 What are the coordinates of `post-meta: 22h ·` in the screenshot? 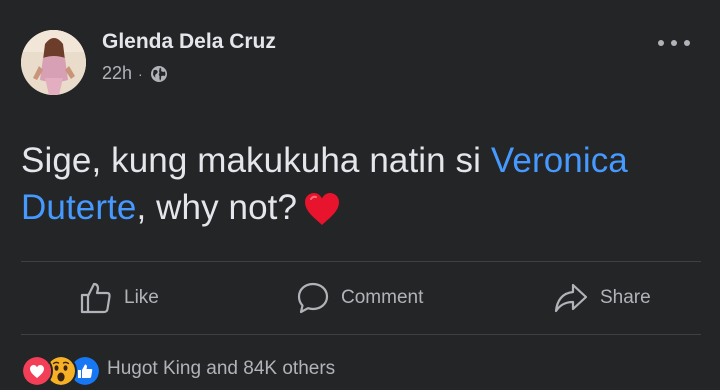 It's located at (135, 73).